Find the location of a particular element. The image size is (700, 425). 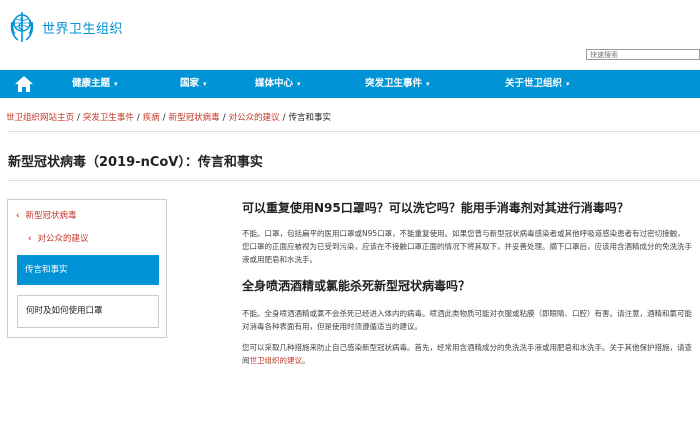

sidebar-nav: ‹ 新型冠状病毒 ‹ 对公众的建议 传言和事实 何时及如何使用口罩 is located at coordinates (87, 268).